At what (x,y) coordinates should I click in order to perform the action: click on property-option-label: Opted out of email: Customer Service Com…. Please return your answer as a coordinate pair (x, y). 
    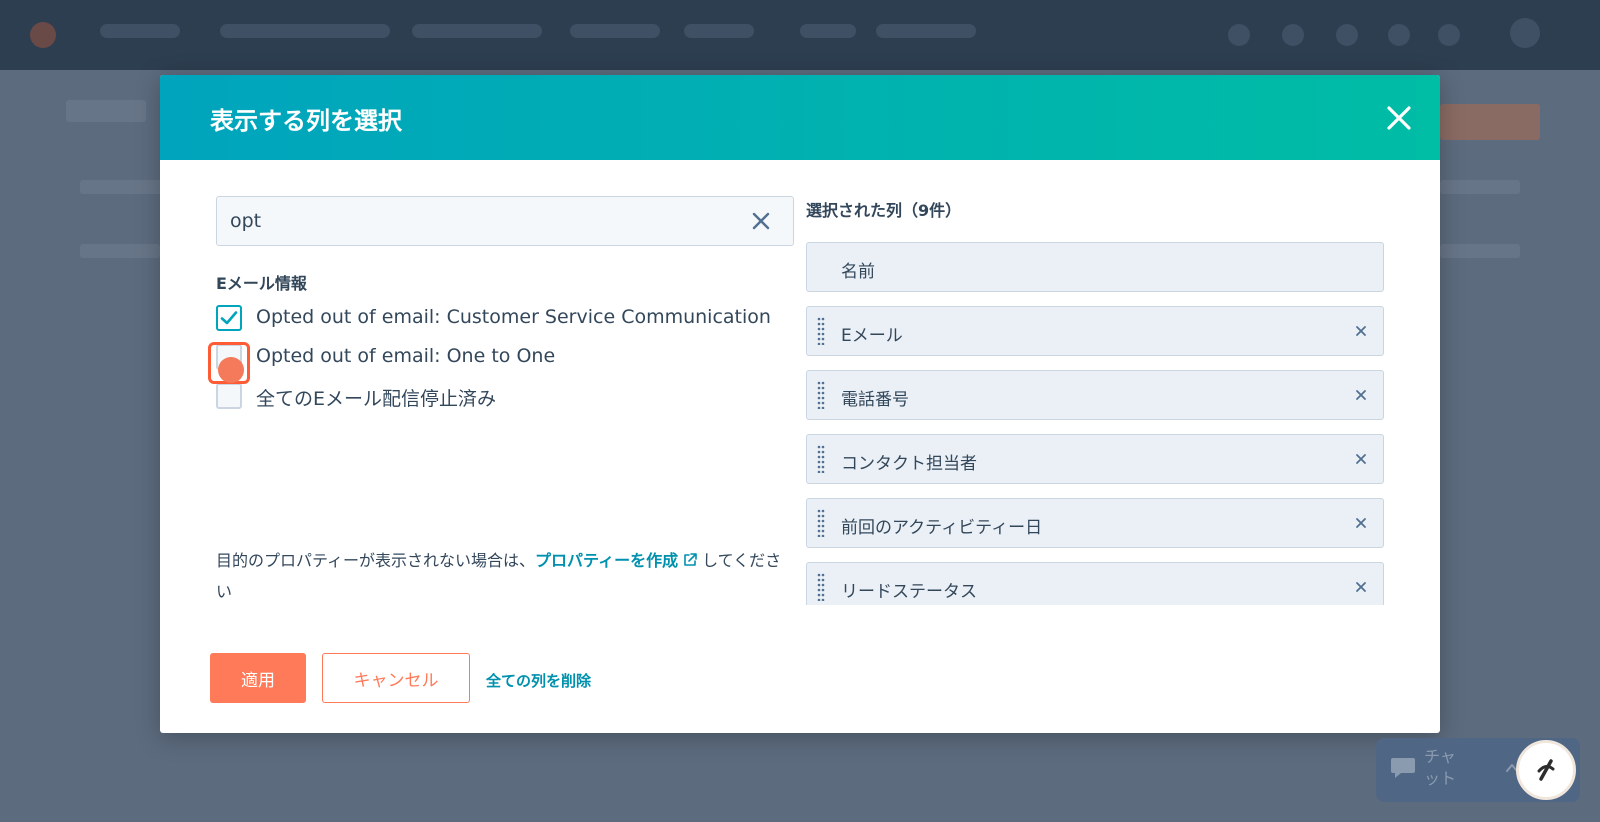
    Looking at the image, I should click on (513, 317).